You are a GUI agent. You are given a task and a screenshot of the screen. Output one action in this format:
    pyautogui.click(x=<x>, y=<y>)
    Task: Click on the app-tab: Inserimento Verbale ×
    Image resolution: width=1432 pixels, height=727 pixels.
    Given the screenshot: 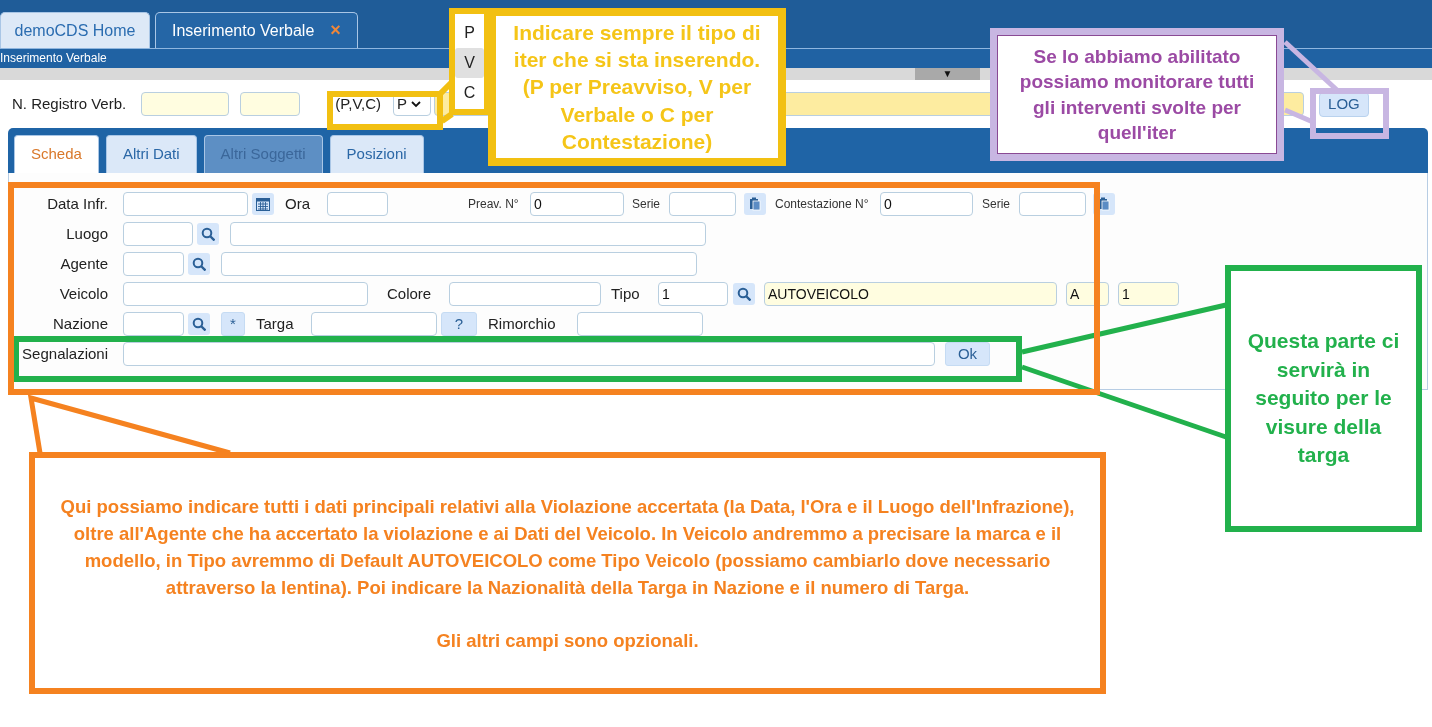 What is the action you would take?
    pyautogui.click(x=256, y=30)
    